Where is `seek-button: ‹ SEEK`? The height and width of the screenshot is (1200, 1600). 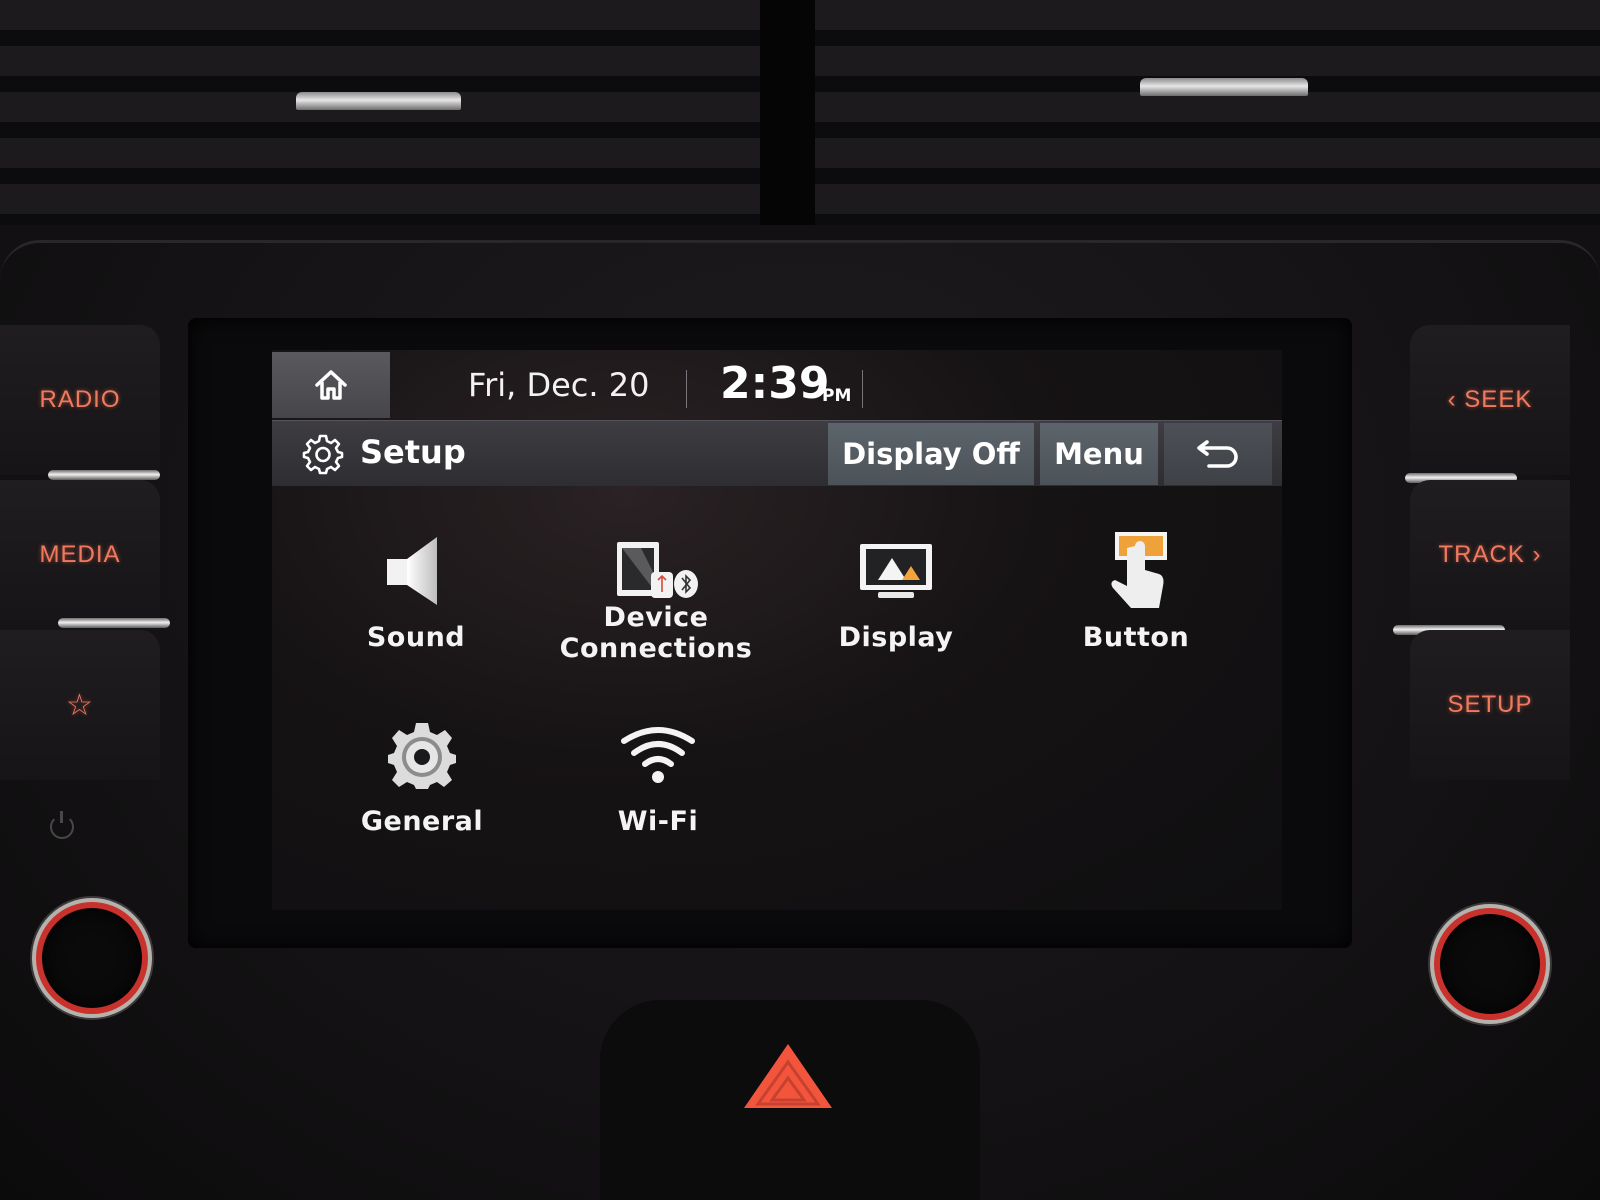
seek-button: ‹ SEEK is located at coordinates (1490, 400).